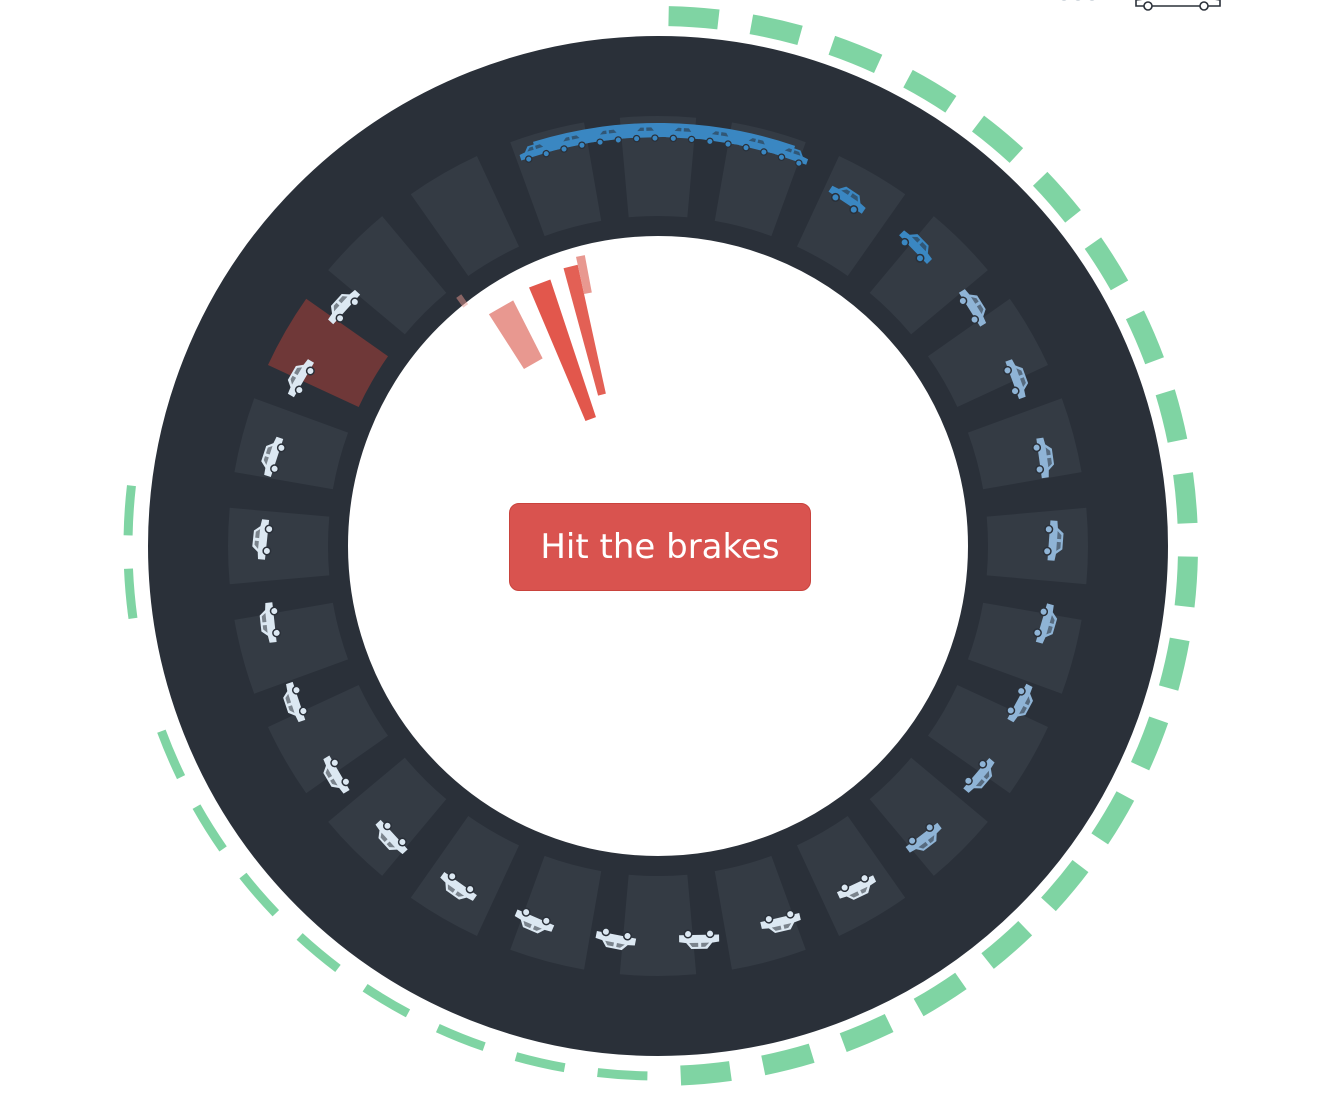  I want to click on legend-car-icon, so click(1141, 5).